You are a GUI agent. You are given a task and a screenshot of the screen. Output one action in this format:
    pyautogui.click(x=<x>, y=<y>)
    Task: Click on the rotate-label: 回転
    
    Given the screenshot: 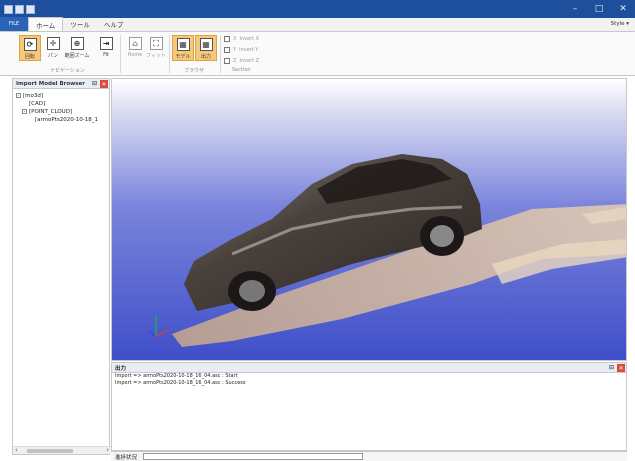 What is the action you would take?
    pyautogui.click(x=29, y=57)
    